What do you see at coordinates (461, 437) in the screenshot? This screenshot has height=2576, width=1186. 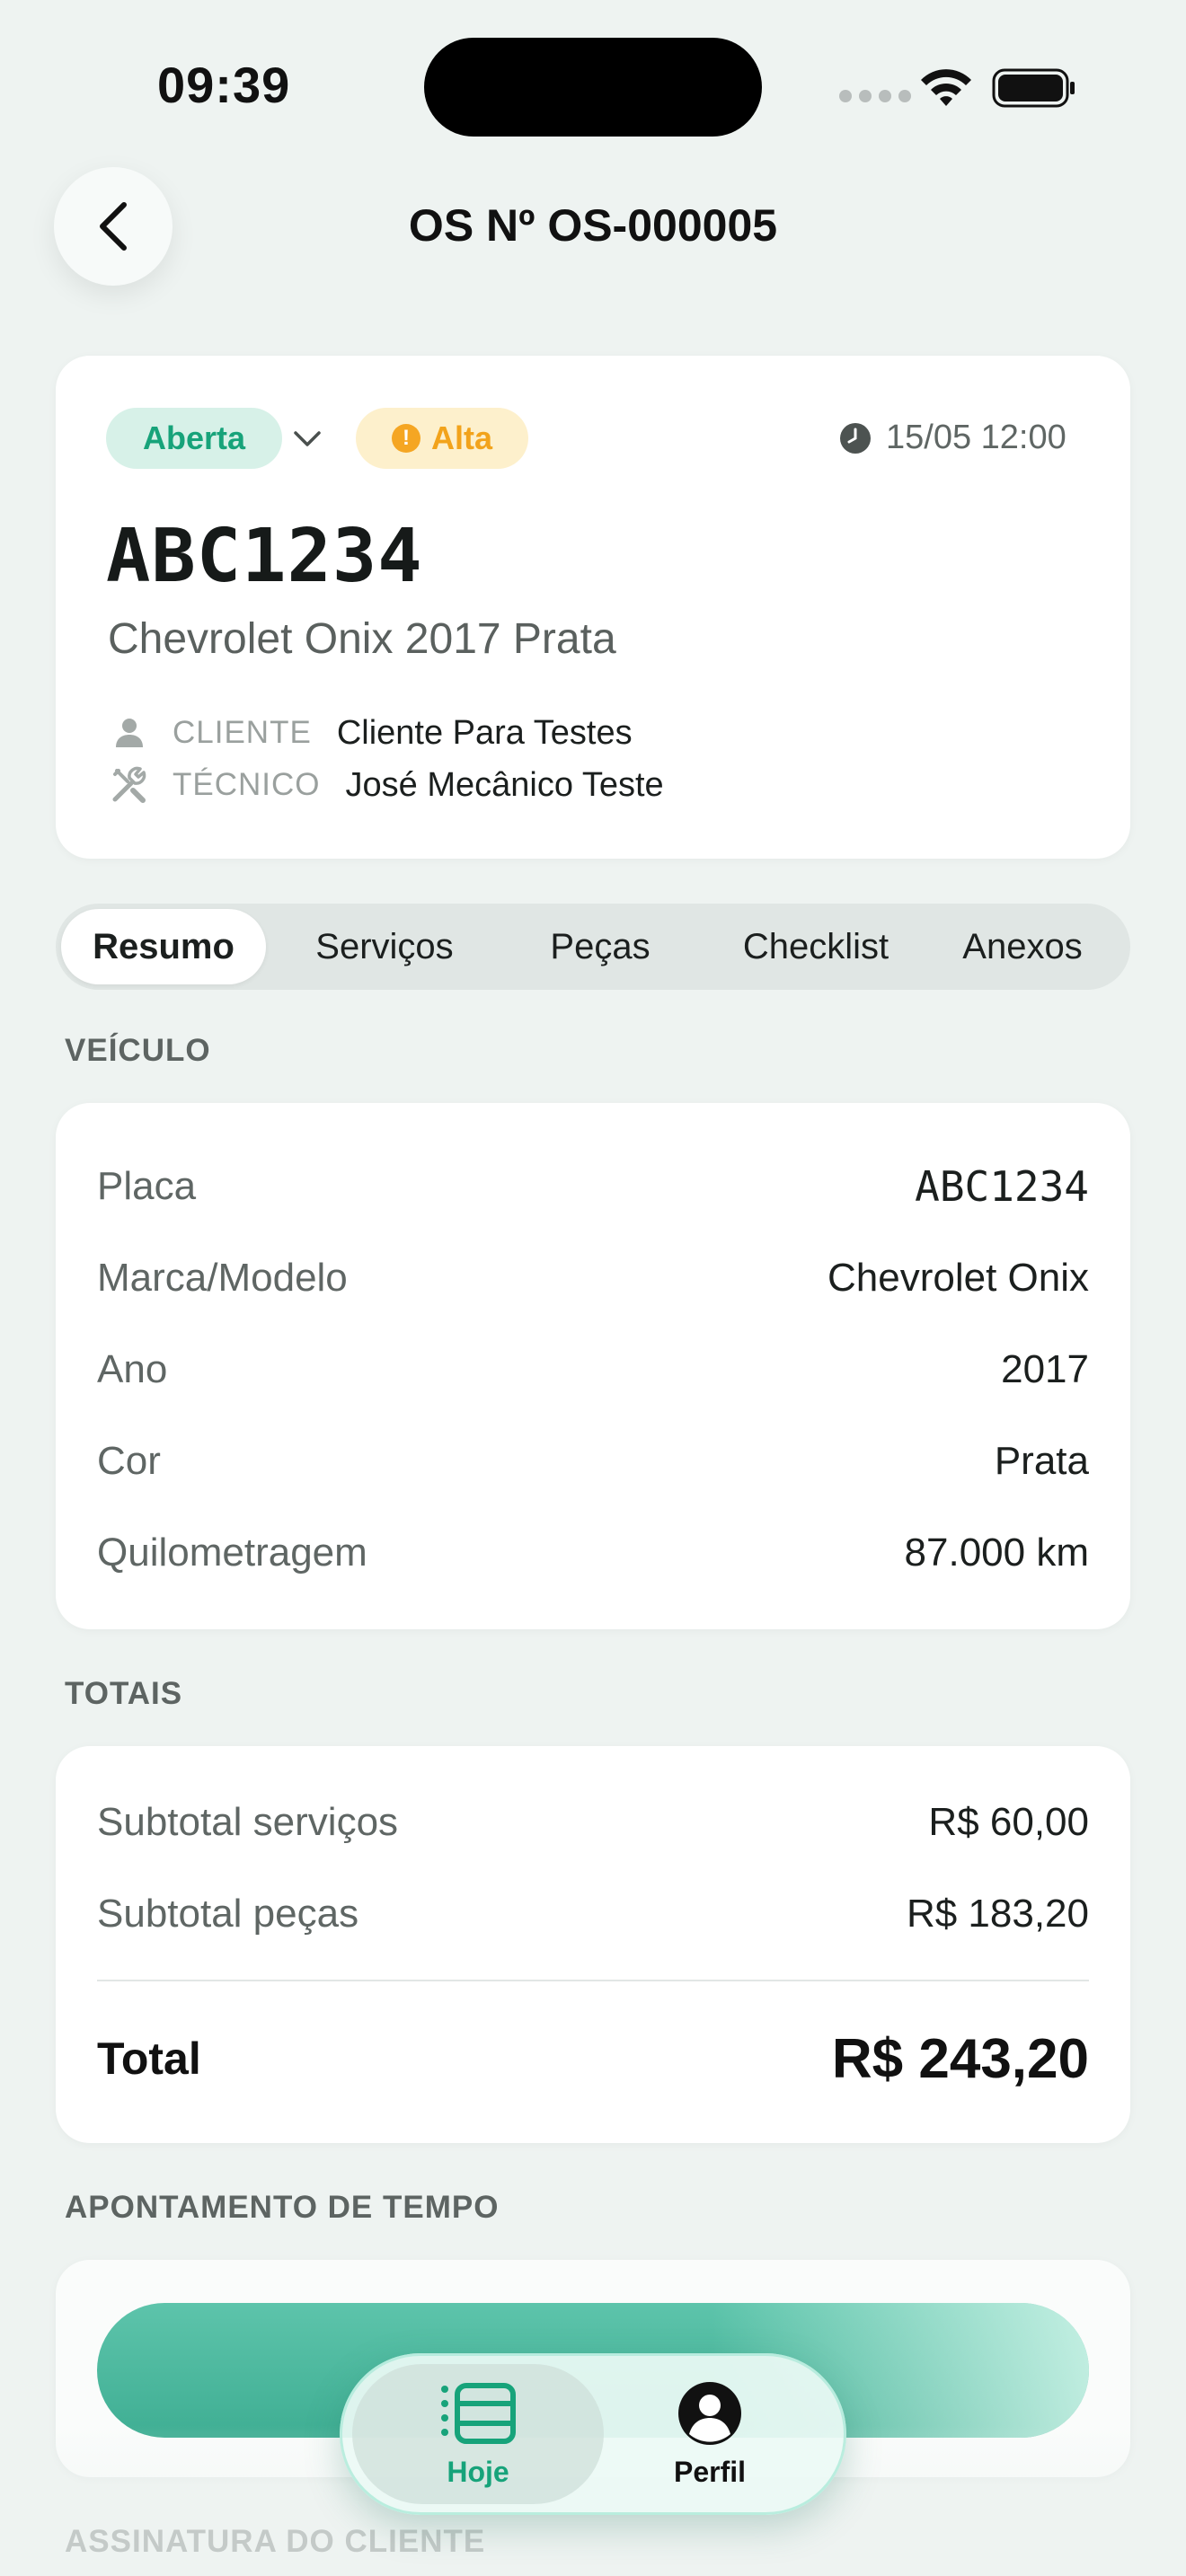 I see `priority-label: Alta` at bounding box center [461, 437].